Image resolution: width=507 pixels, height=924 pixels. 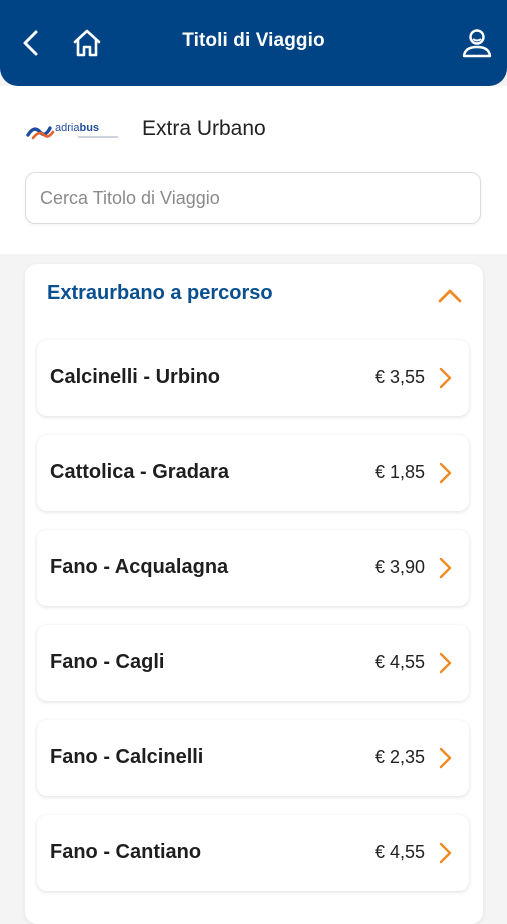 I want to click on ticket-route: Cattolica - Gradara, so click(x=139, y=472).